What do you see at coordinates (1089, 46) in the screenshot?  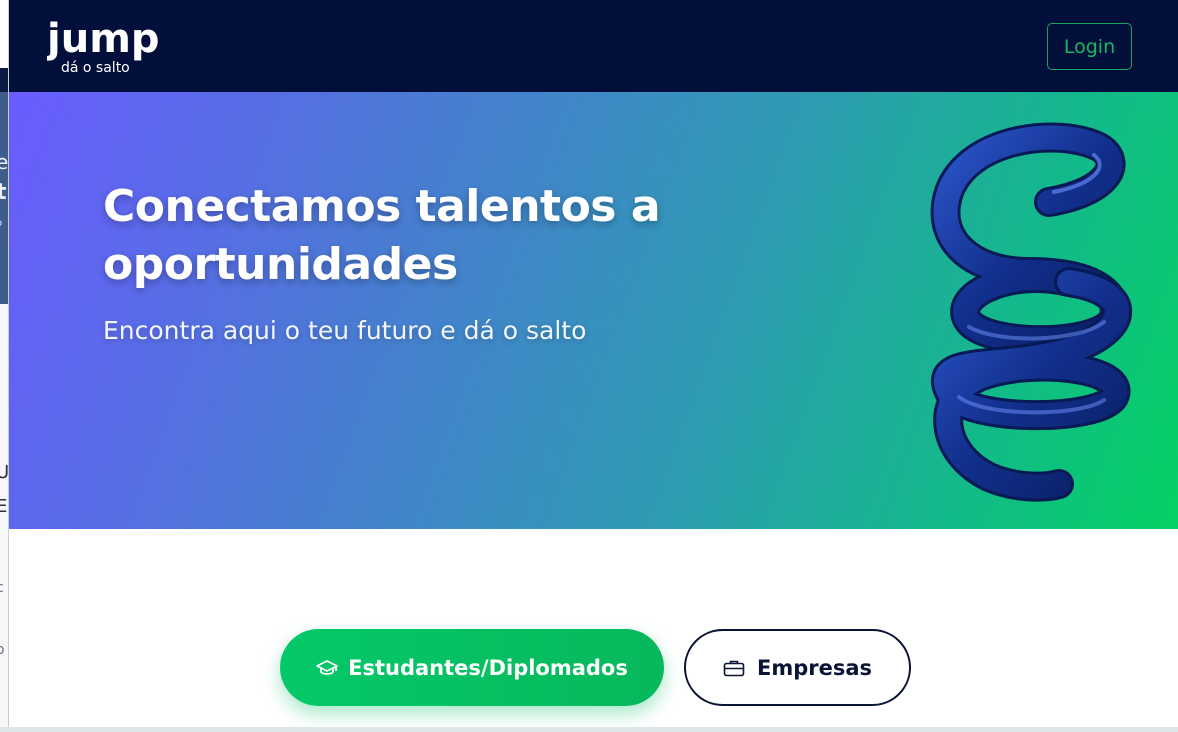 I see `login-button: Login` at bounding box center [1089, 46].